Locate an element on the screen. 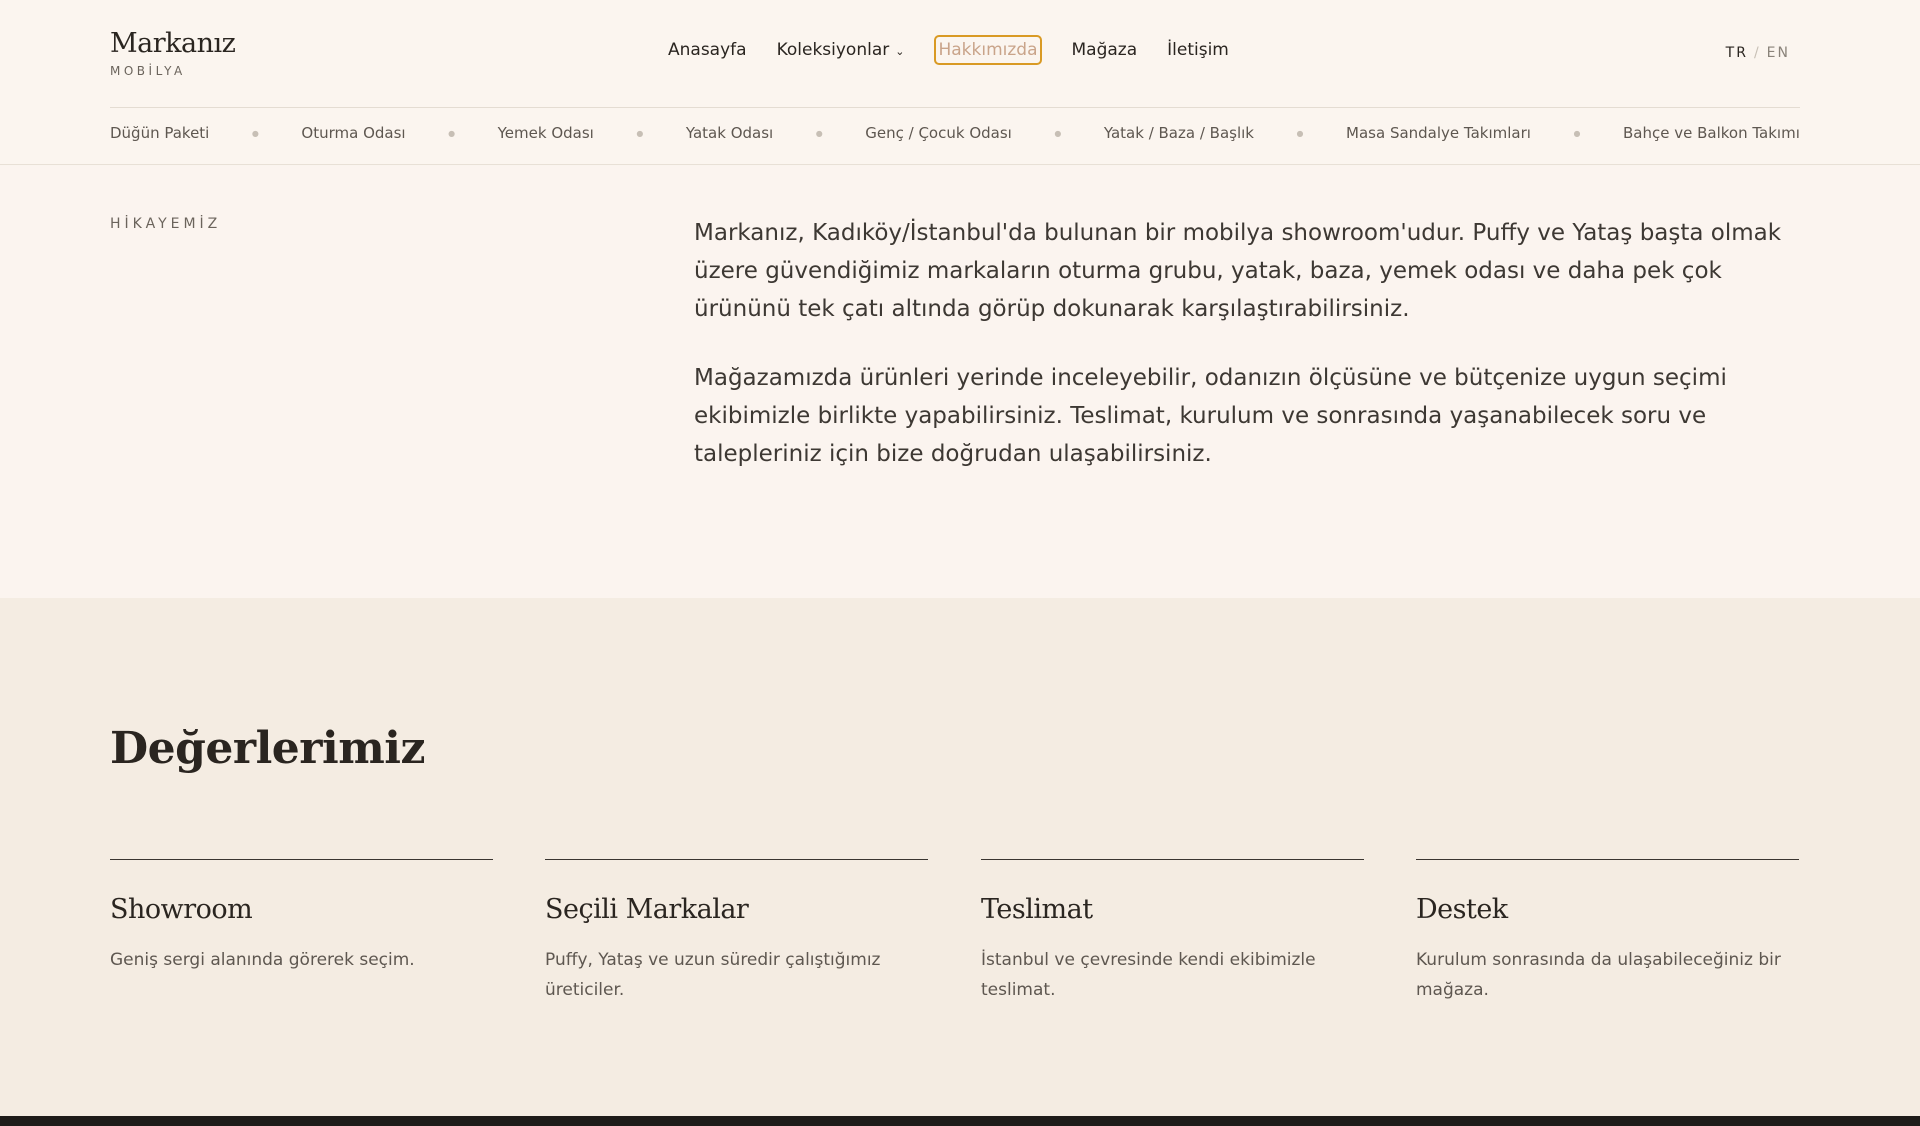 Image resolution: width=1920 pixels, height=1126 pixels. category-item: Yatak Odası is located at coordinates (729, 133).